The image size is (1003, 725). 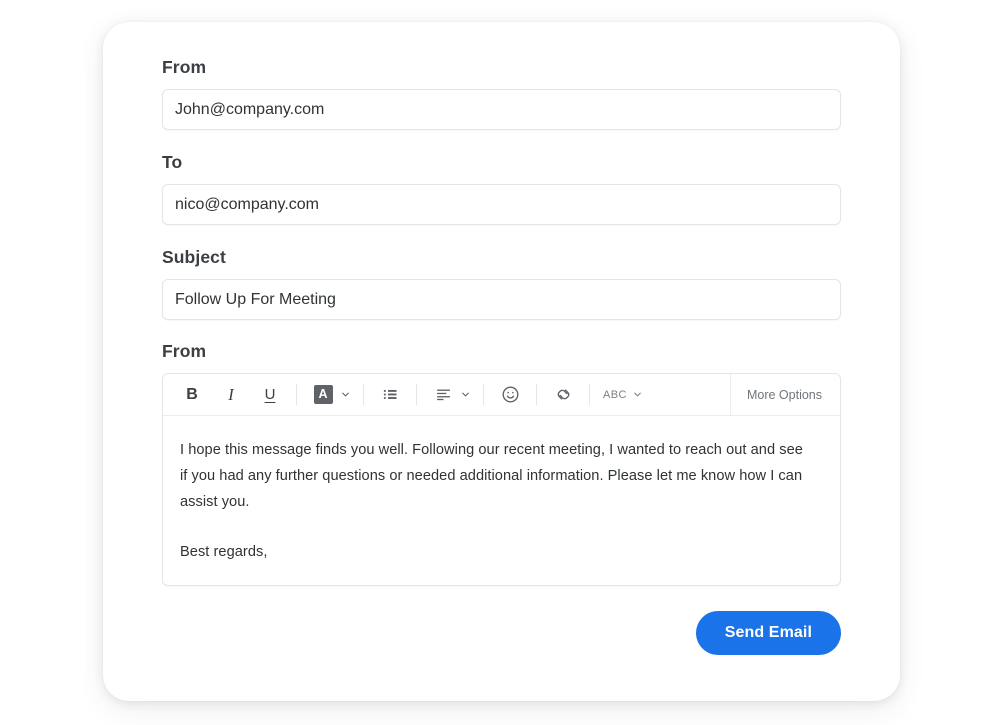 What do you see at coordinates (465, 394) in the screenshot?
I see `text-align-chevron-down-icon` at bounding box center [465, 394].